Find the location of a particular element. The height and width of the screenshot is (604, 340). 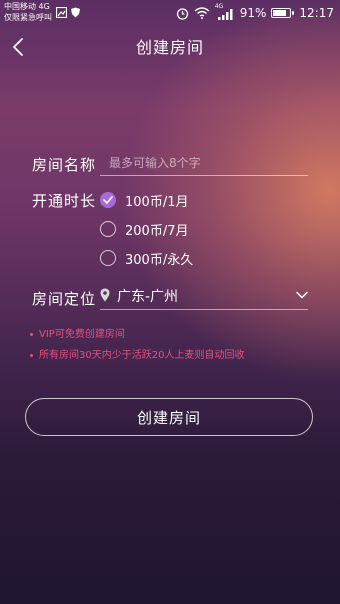

battery-percent: 91% is located at coordinates (253, 13).